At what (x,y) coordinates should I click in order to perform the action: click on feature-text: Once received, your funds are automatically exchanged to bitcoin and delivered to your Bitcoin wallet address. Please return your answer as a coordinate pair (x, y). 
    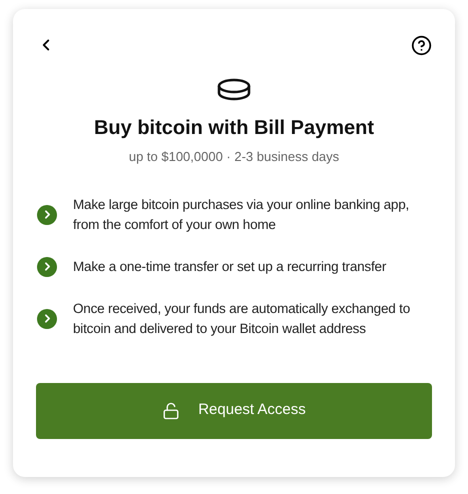
    Looking at the image, I should click on (242, 319).